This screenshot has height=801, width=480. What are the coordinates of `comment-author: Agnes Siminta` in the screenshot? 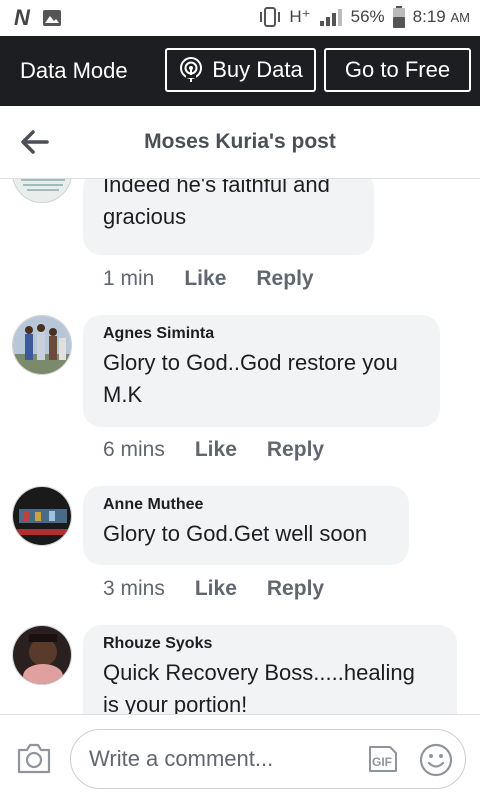 It's located at (261, 334).